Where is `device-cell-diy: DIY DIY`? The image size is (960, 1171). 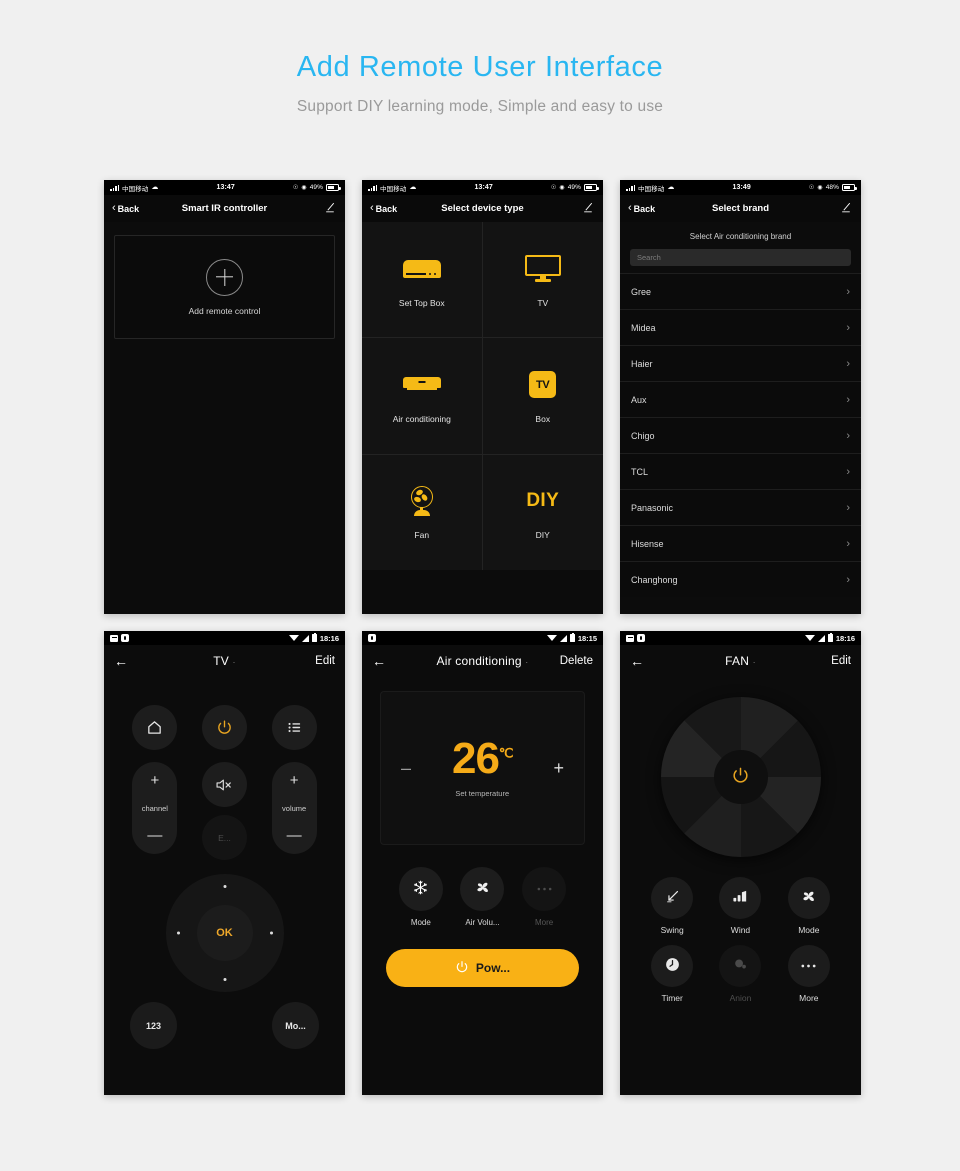 device-cell-diy: DIY DIY is located at coordinates (542, 512).